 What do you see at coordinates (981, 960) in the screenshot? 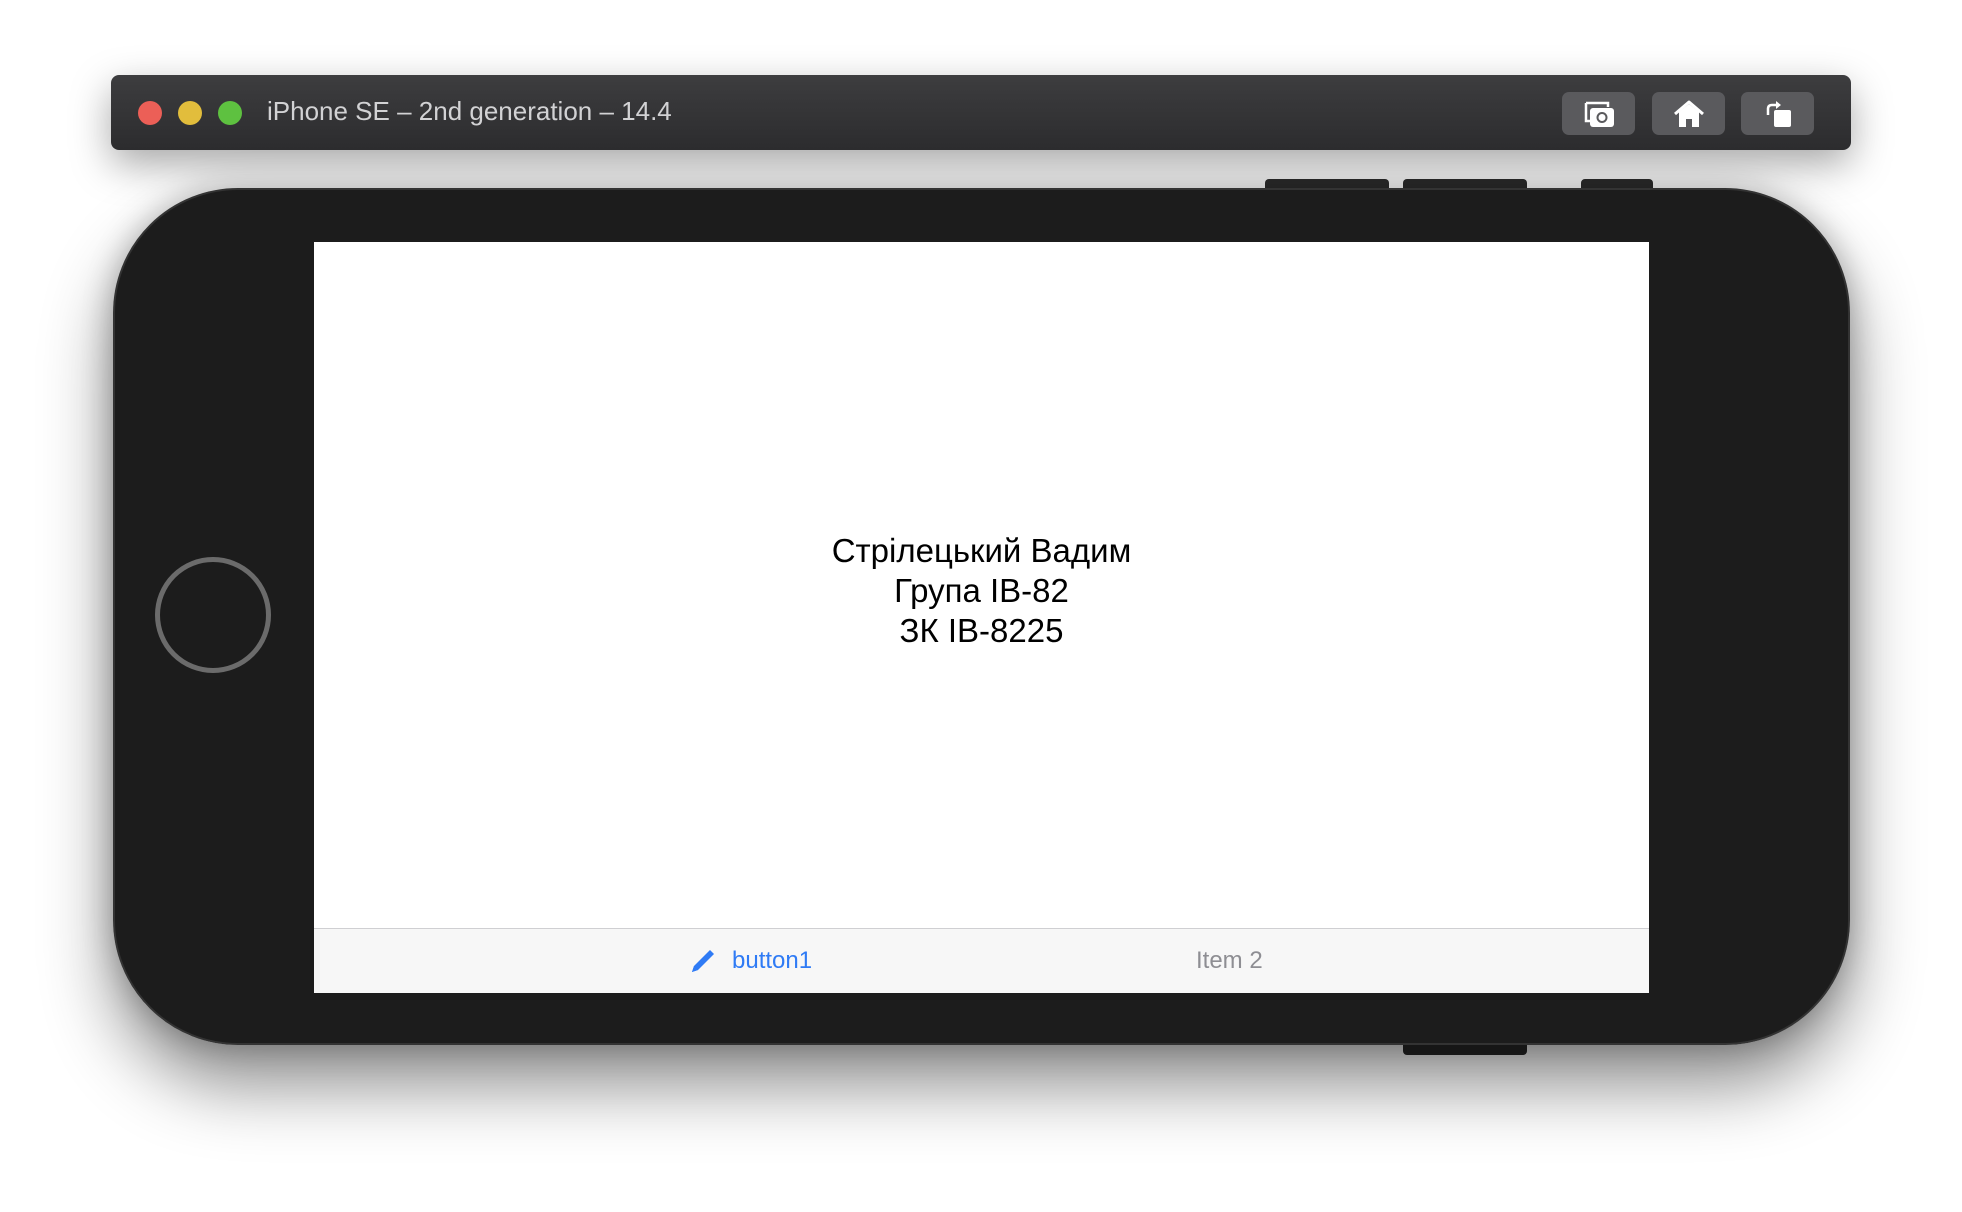
I see `tab-bar: button1 Item 2` at bounding box center [981, 960].